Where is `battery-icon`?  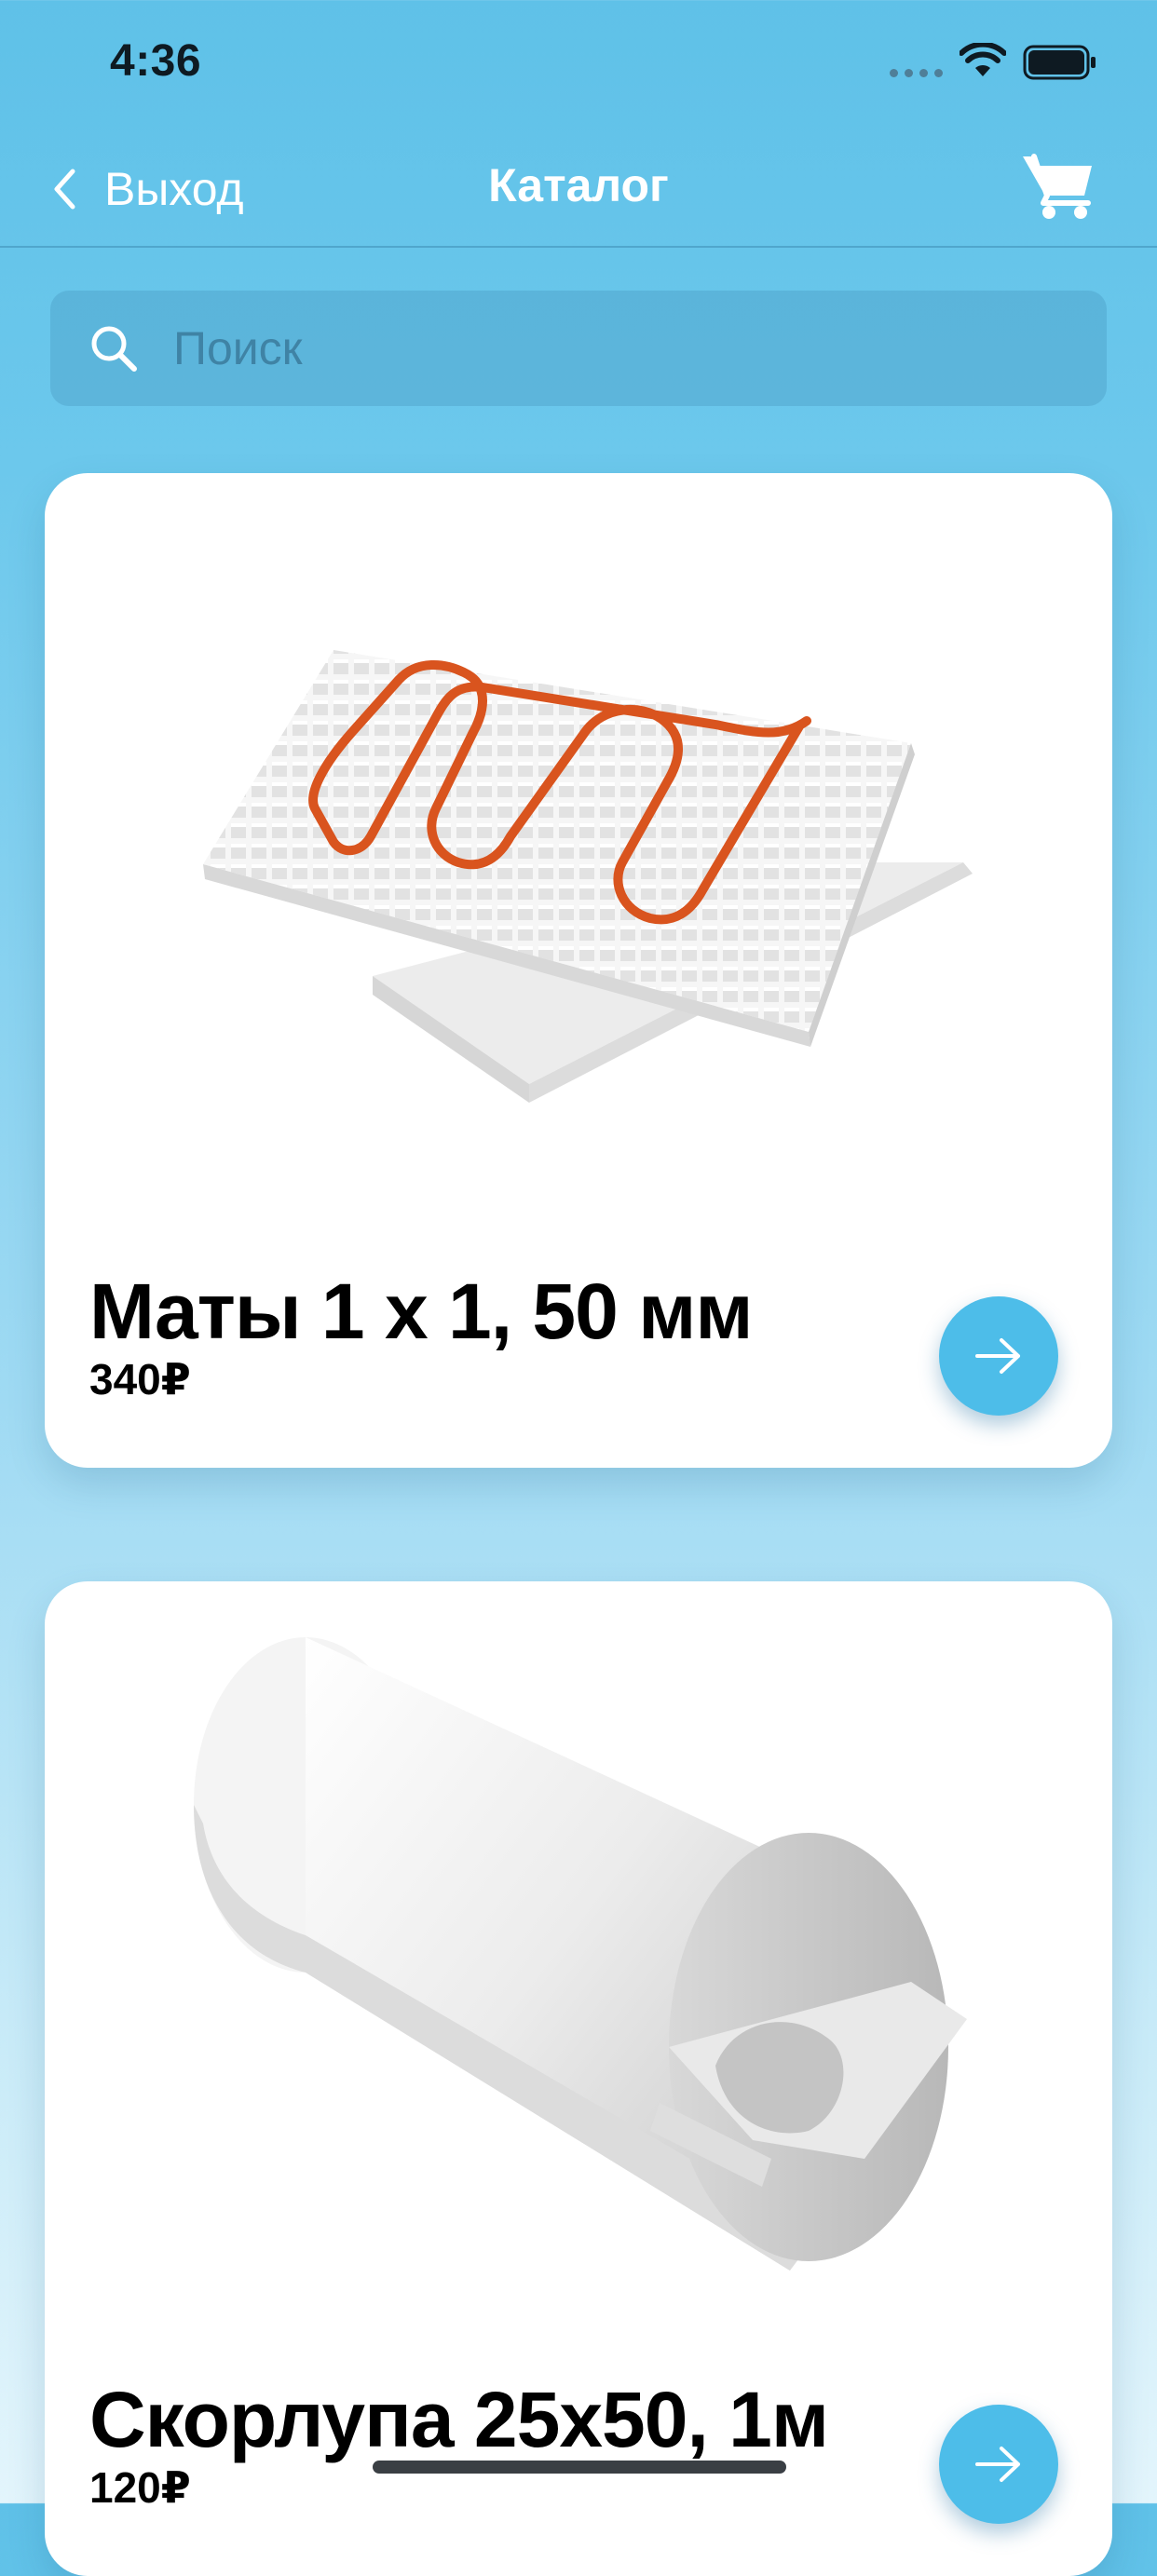
battery-icon is located at coordinates (1059, 62).